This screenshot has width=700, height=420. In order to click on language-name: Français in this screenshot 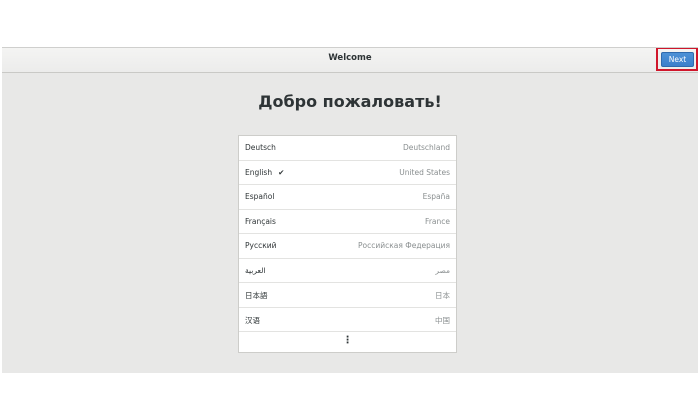, I will do `click(260, 221)`.